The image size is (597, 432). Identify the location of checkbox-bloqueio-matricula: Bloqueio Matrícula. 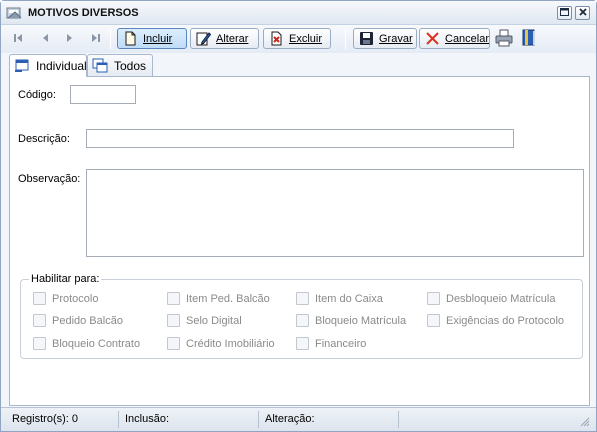
(351, 320).